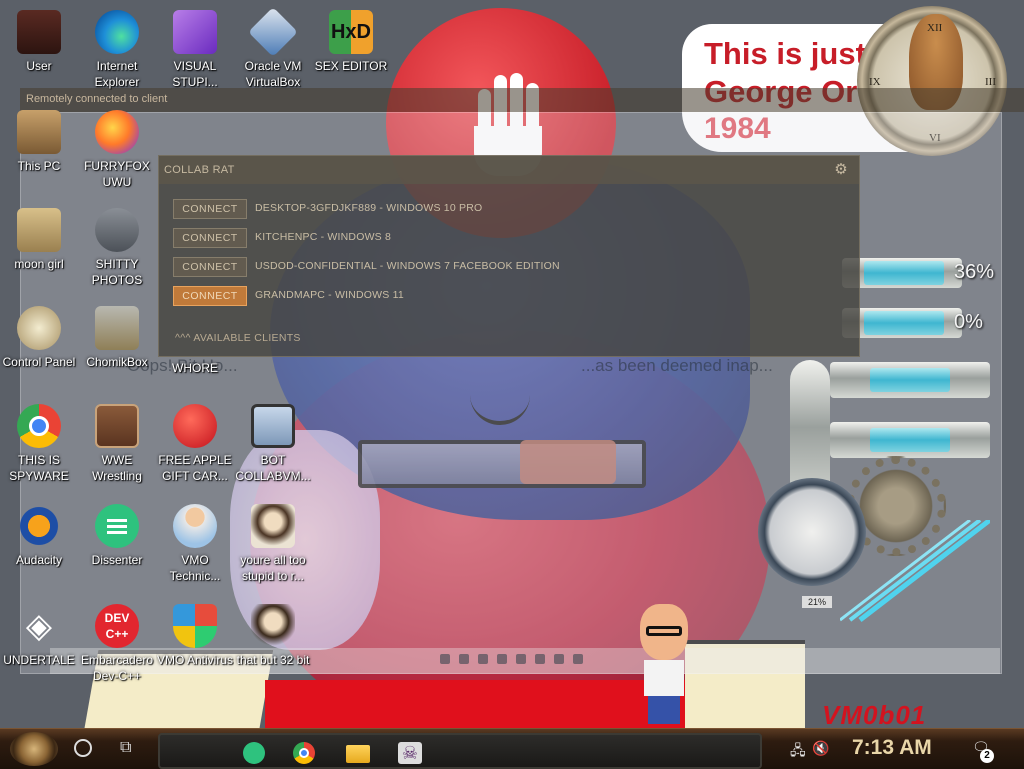  I want to click on desktop-icon-audacity: Audacity, so click(39, 536).